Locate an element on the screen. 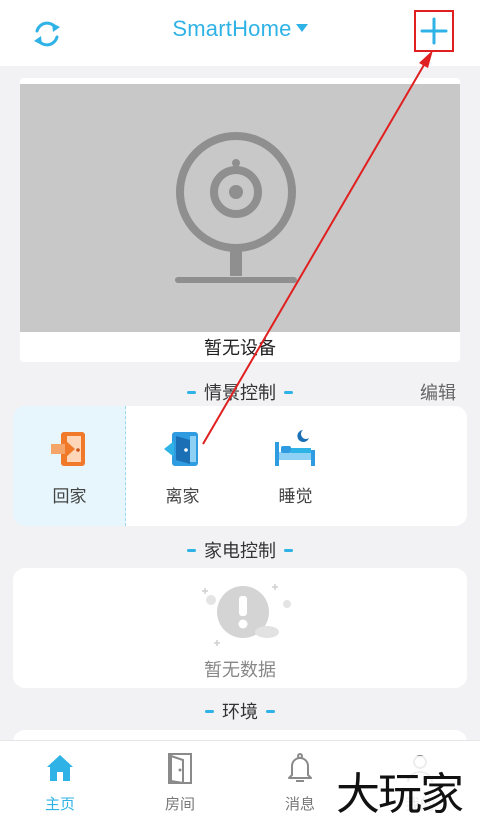  add-device-button is located at coordinates (434, 31).